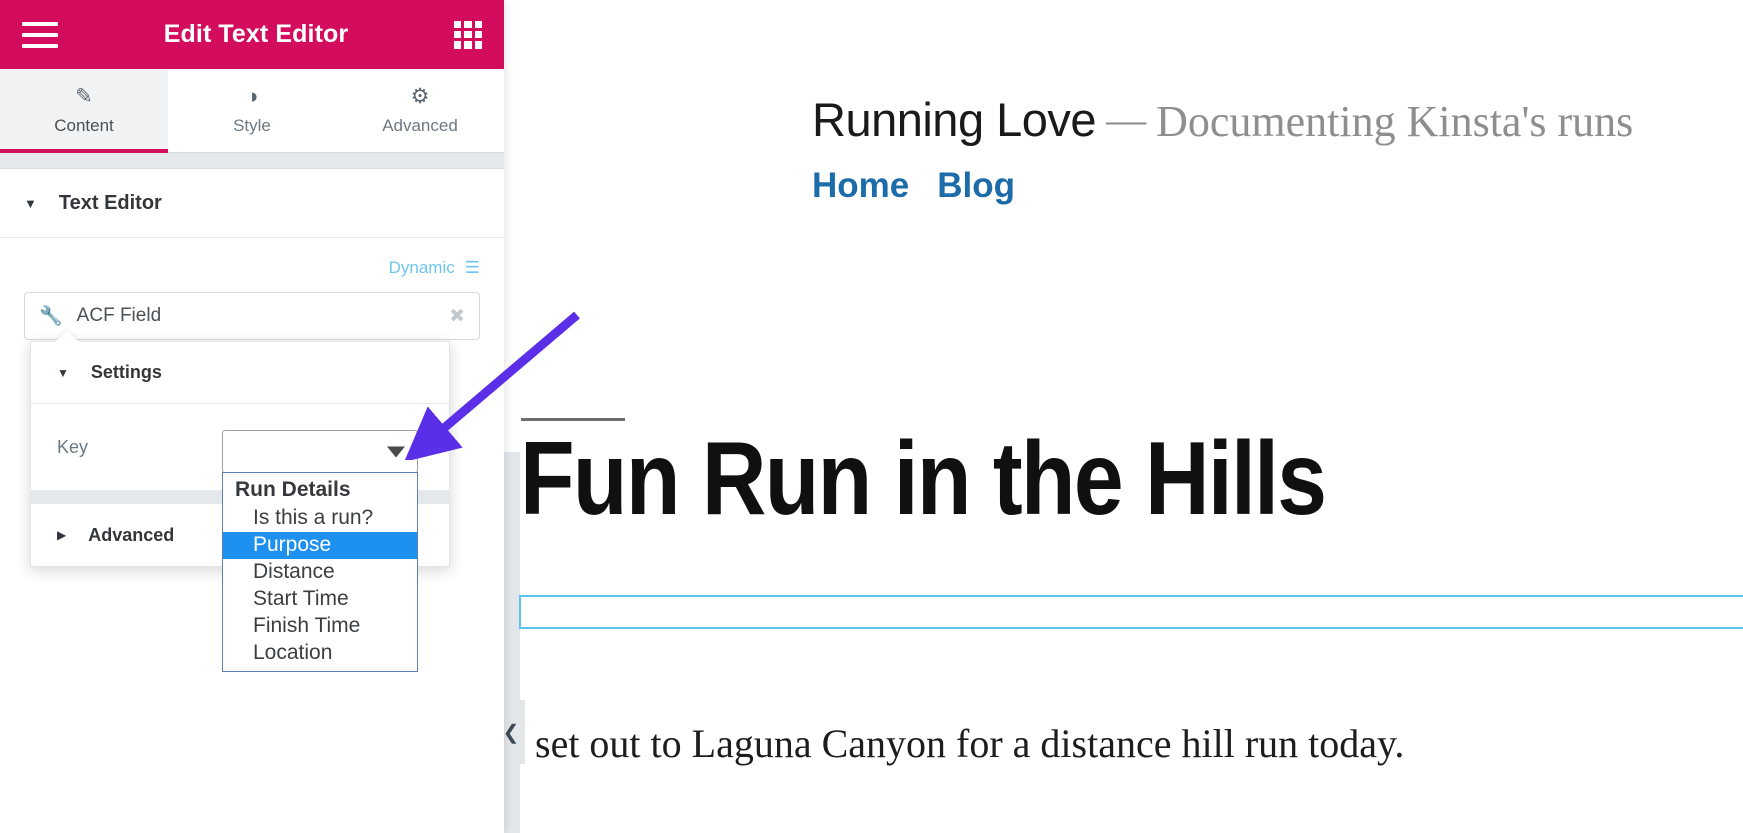 This screenshot has height=833, width=1743. What do you see at coordinates (320, 626) in the screenshot?
I see `option-finish-time: Finish Time` at bounding box center [320, 626].